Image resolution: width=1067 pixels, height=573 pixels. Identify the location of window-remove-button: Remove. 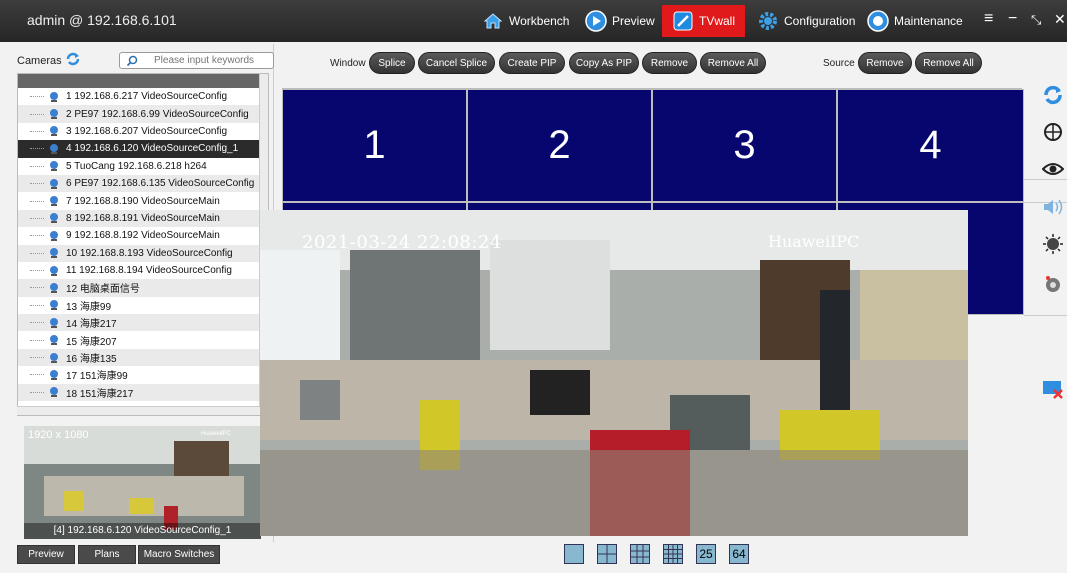
(669, 63).